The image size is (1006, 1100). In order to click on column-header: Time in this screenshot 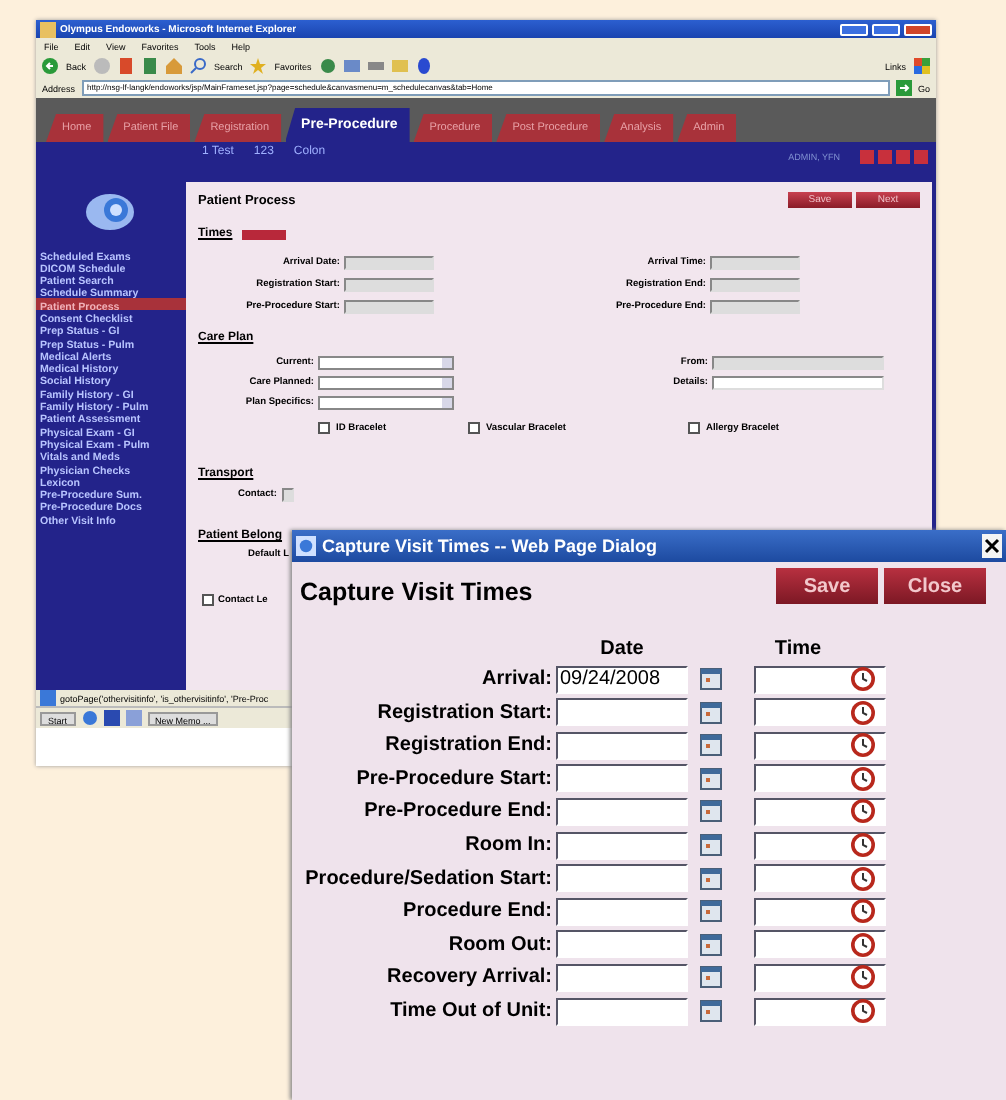, I will do `click(798, 649)`.